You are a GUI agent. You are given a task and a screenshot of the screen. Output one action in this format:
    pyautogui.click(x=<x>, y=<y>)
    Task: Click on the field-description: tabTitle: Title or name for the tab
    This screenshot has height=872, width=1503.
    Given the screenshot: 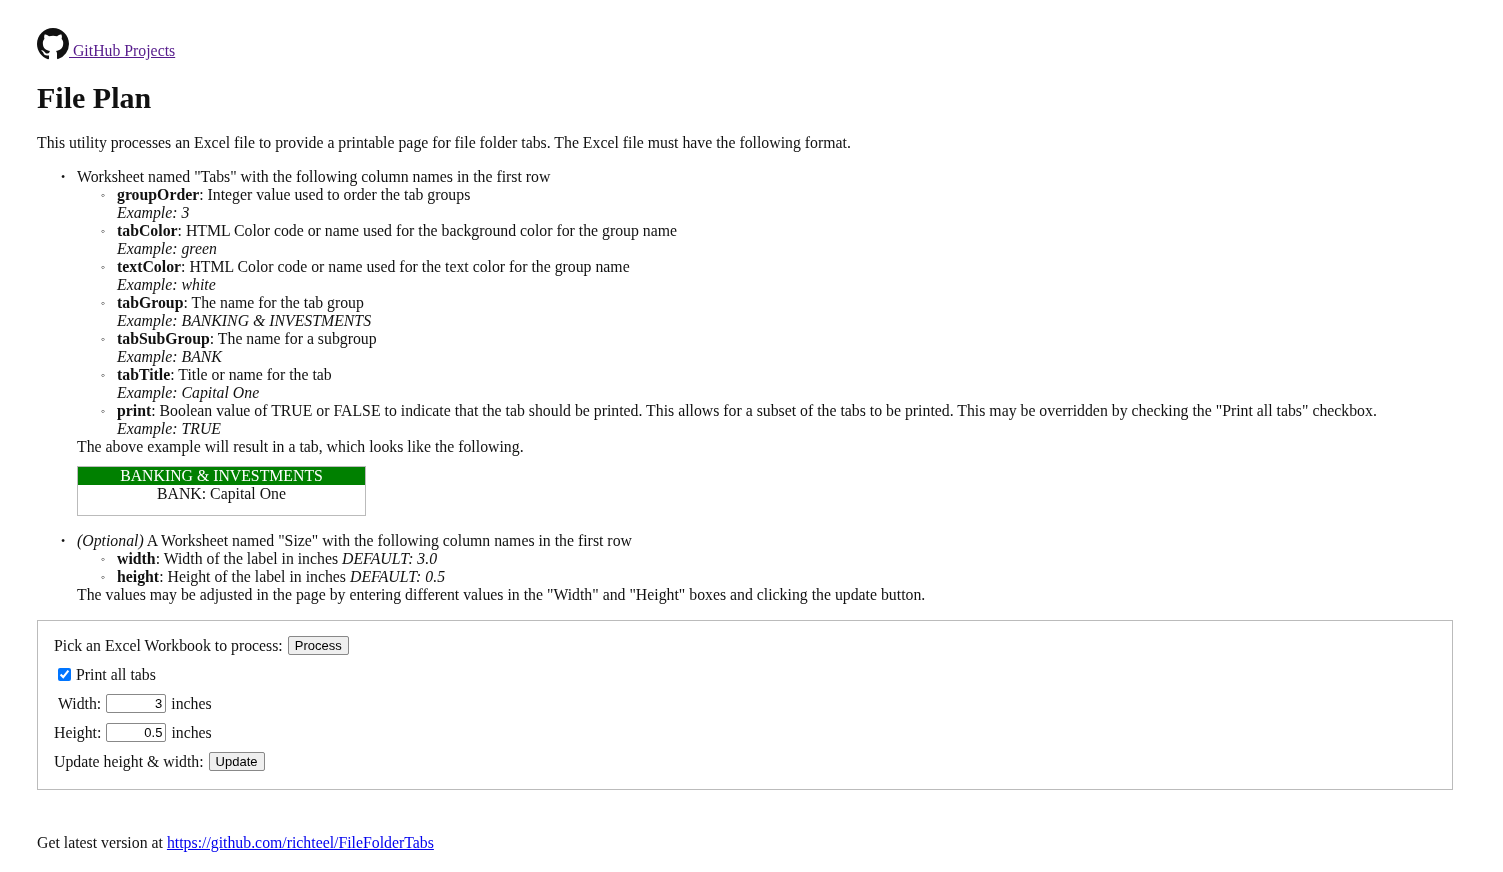 What is the action you would take?
    pyautogui.click(x=224, y=374)
    